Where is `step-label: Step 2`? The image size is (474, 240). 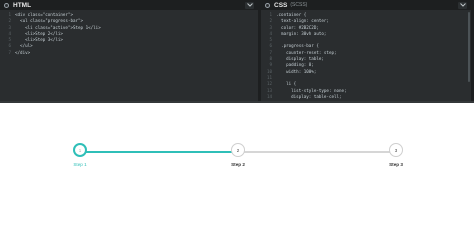
step-label: Step 2 is located at coordinates (238, 164).